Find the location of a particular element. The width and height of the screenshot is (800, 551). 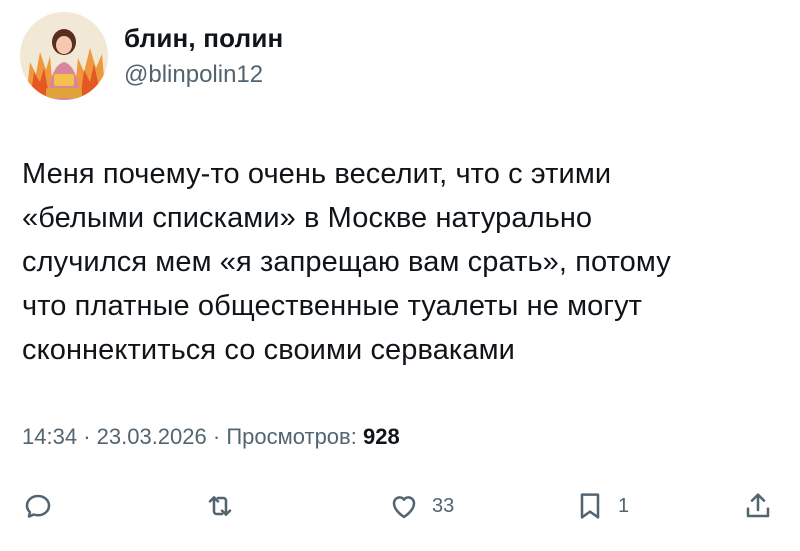

bookmark-count: 1 is located at coordinates (624, 505).